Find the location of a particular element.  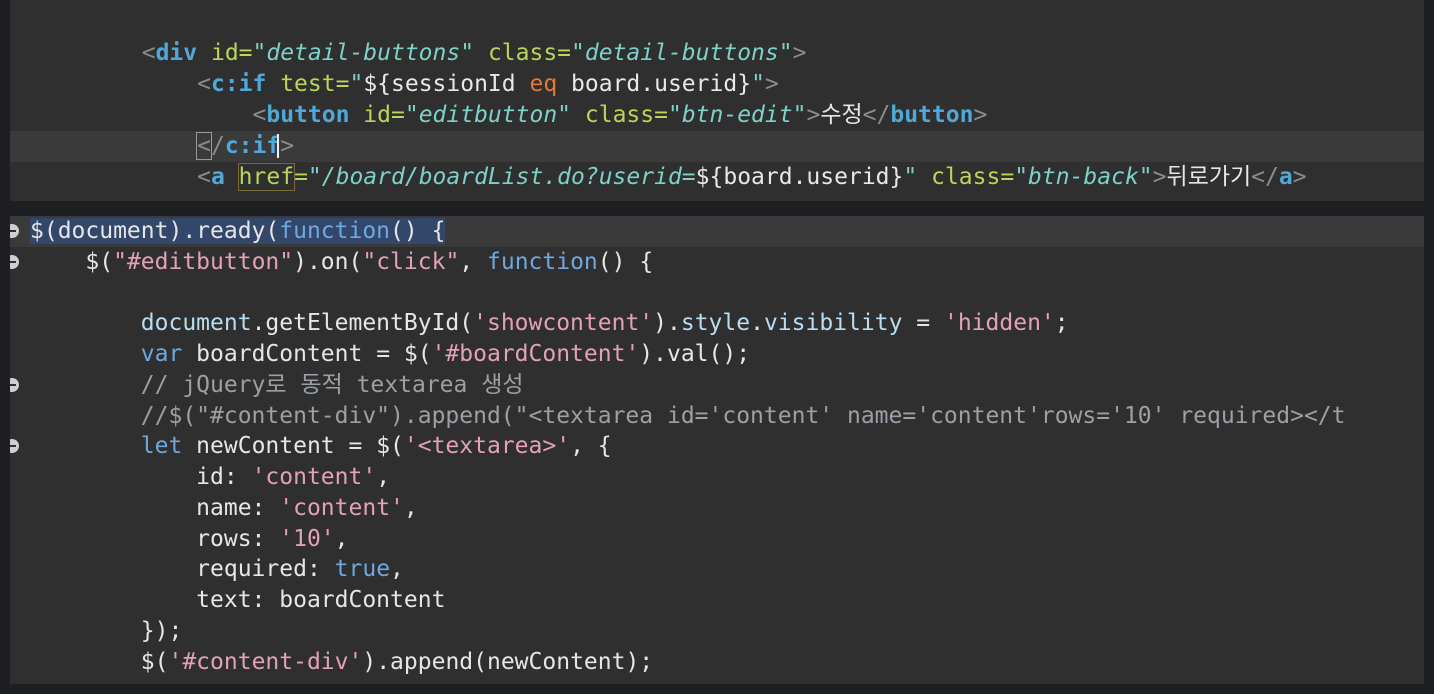

code-token: // jQuery로 동적 textarea 생성 is located at coordinates (332, 385).